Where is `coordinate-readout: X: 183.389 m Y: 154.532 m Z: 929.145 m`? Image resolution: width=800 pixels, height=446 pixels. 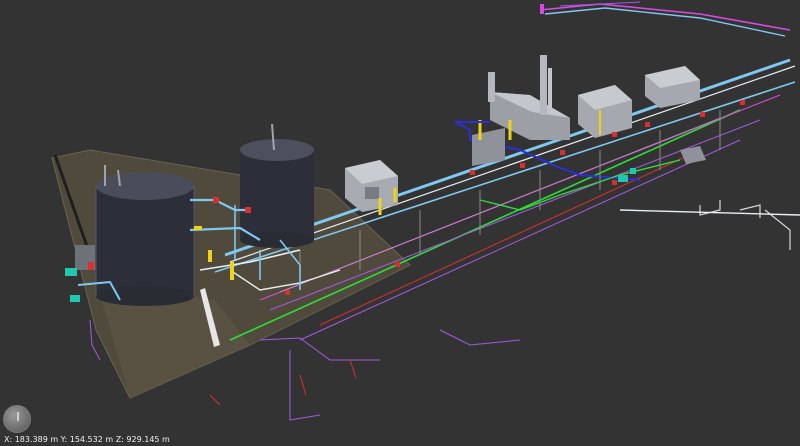 coordinate-readout: X: 183.389 m Y: 154.532 m Z: 929.145 m is located at coordinates (87, 439).